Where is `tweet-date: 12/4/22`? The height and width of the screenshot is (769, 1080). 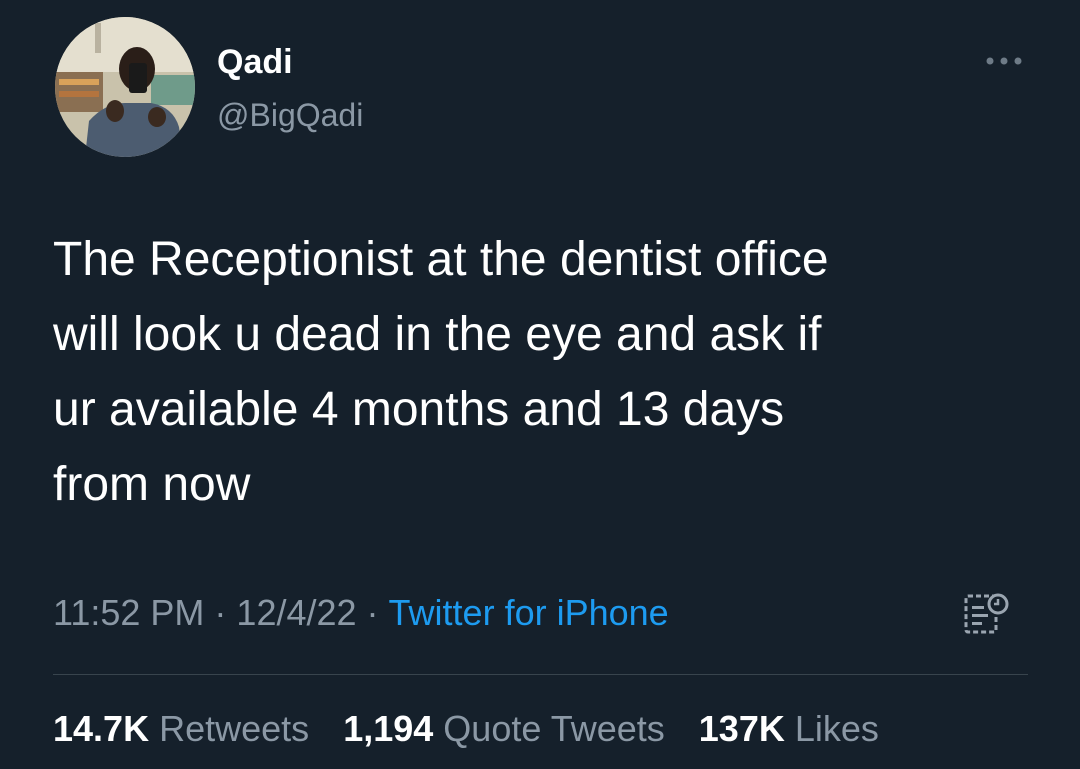
tweet-date: 12/4/22 is located at coordinates (296, 612).